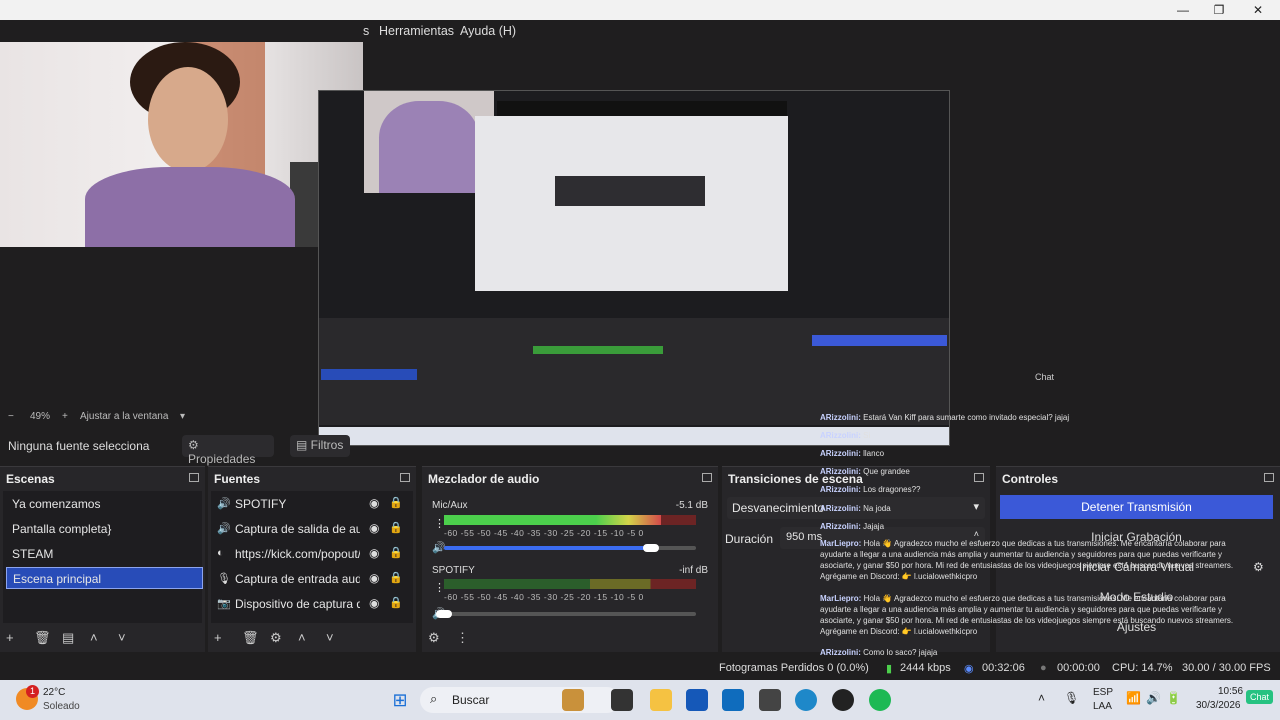 The width and height of the screenshot is (1280, 720). Describe the element at coordinates (770, 700) in the screenshot. I see `calculator-icon` at that location.